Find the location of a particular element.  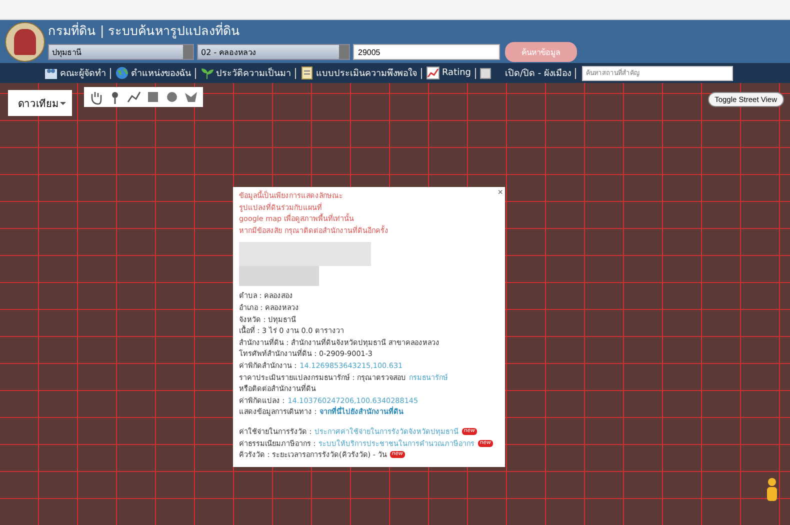

sprout-icon is located at coordinates (207, 73).